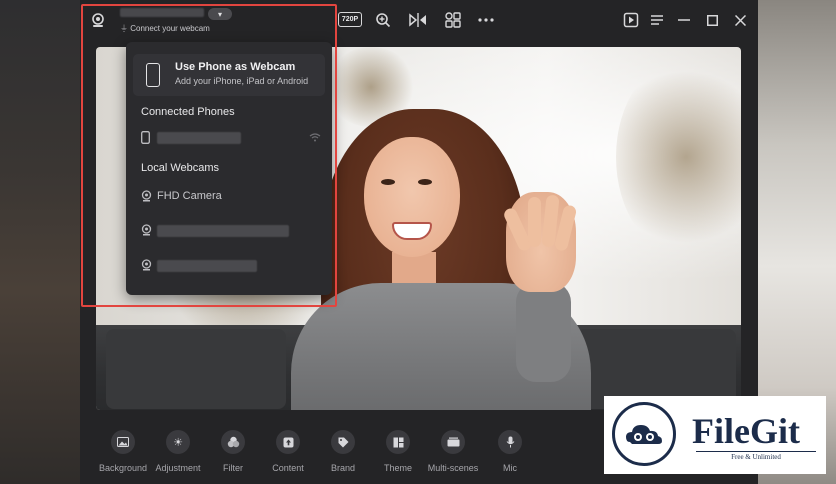 This screenshot has width=836, height=484. I want to click on menu-icon, so click(657, 20).